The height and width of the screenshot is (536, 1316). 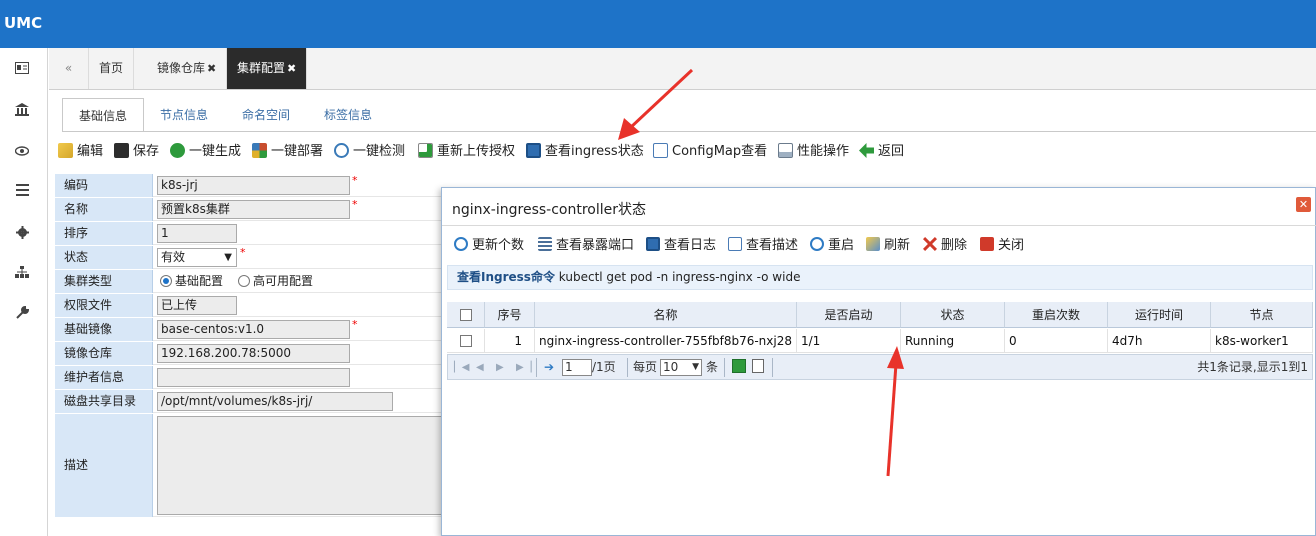 What do you see at coordinates (181, 68) in the screenshot?
I see `tab-label: 镜像仓库` at bounding box center [181, 68].